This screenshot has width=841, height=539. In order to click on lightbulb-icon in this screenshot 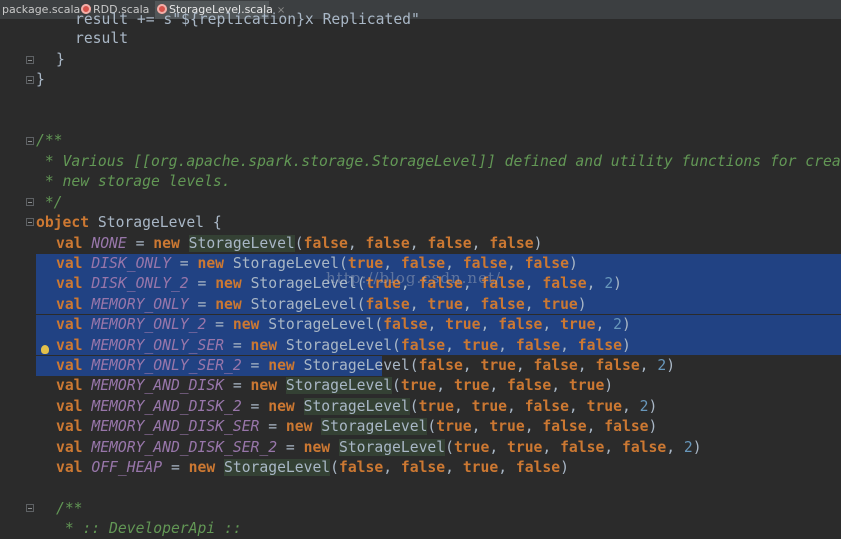, I will do `click(45, 349)`.